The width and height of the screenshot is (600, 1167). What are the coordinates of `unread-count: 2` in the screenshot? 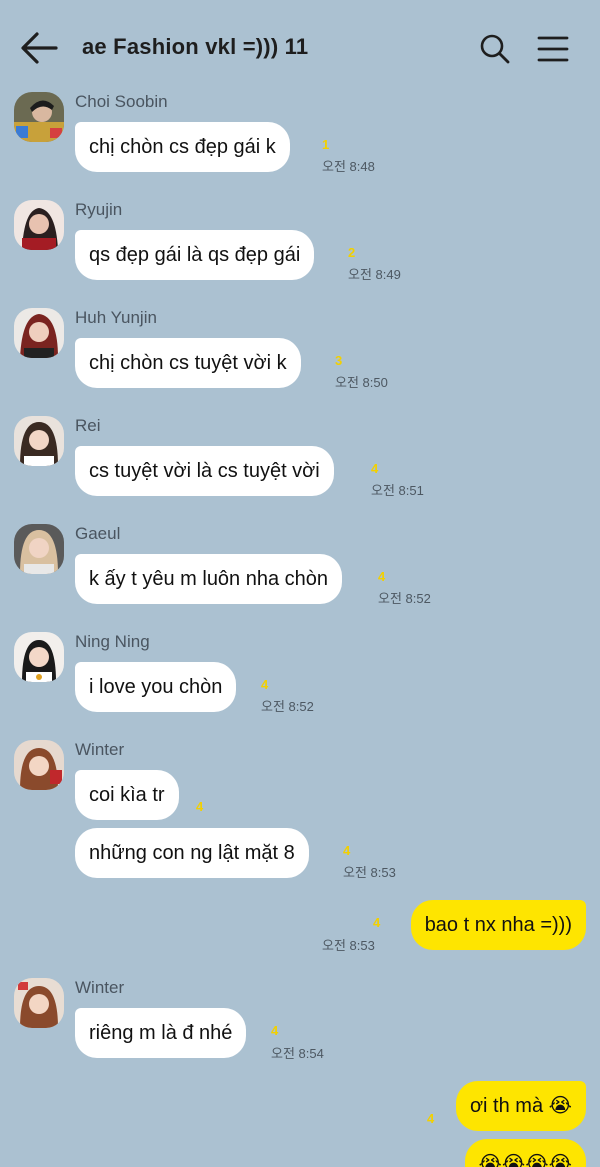 It's located at (352, 252).